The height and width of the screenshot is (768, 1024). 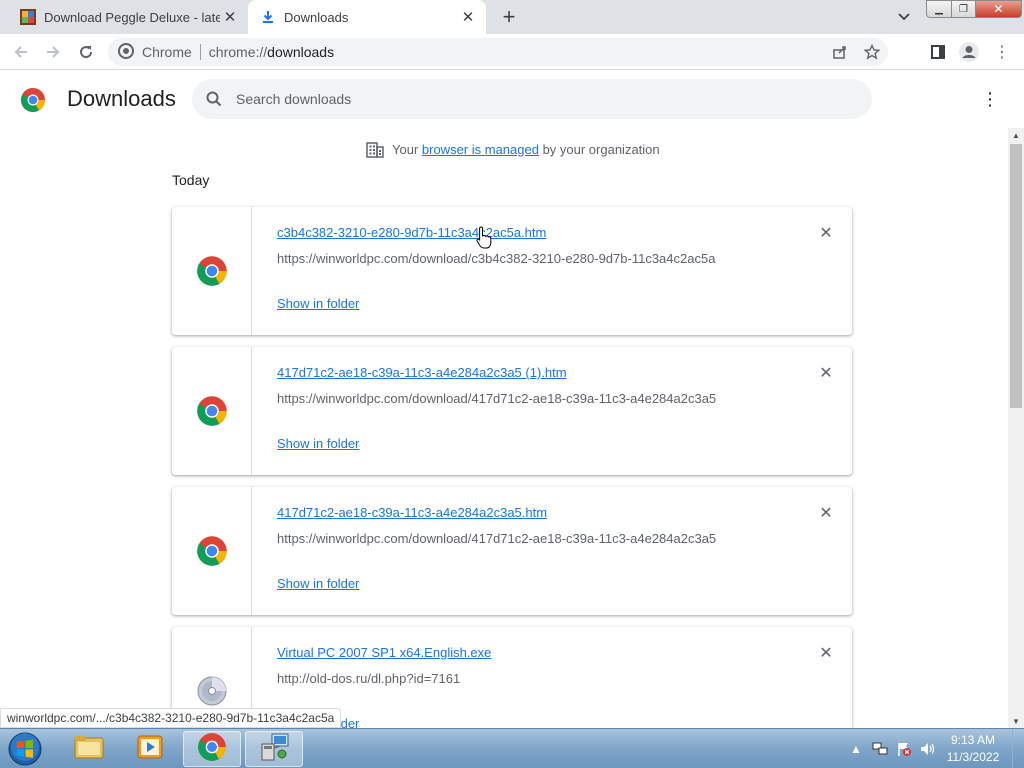 What do you see at coordinates (411, 232) in the screenshot?
I see `download-filename-link: c3b4c382-3210-e280-9d7b-11c3a4c2ac5a.htm` at bounding box center [411, 232].